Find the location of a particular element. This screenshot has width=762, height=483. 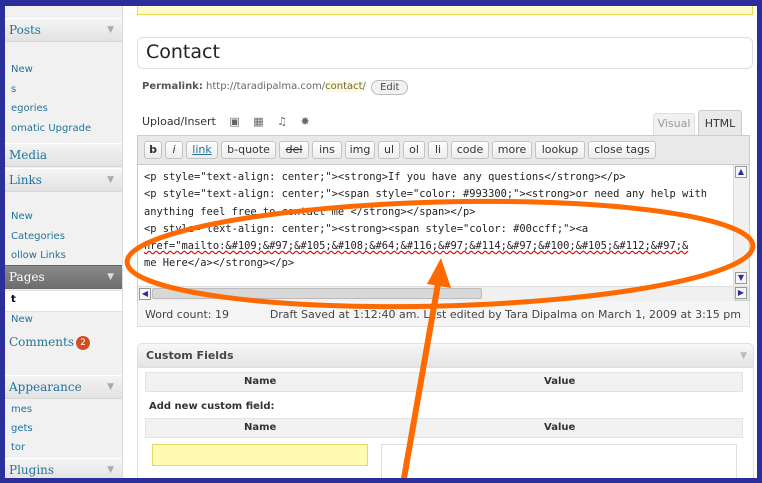

scroll-thumb is located at coordinates (317, 293).